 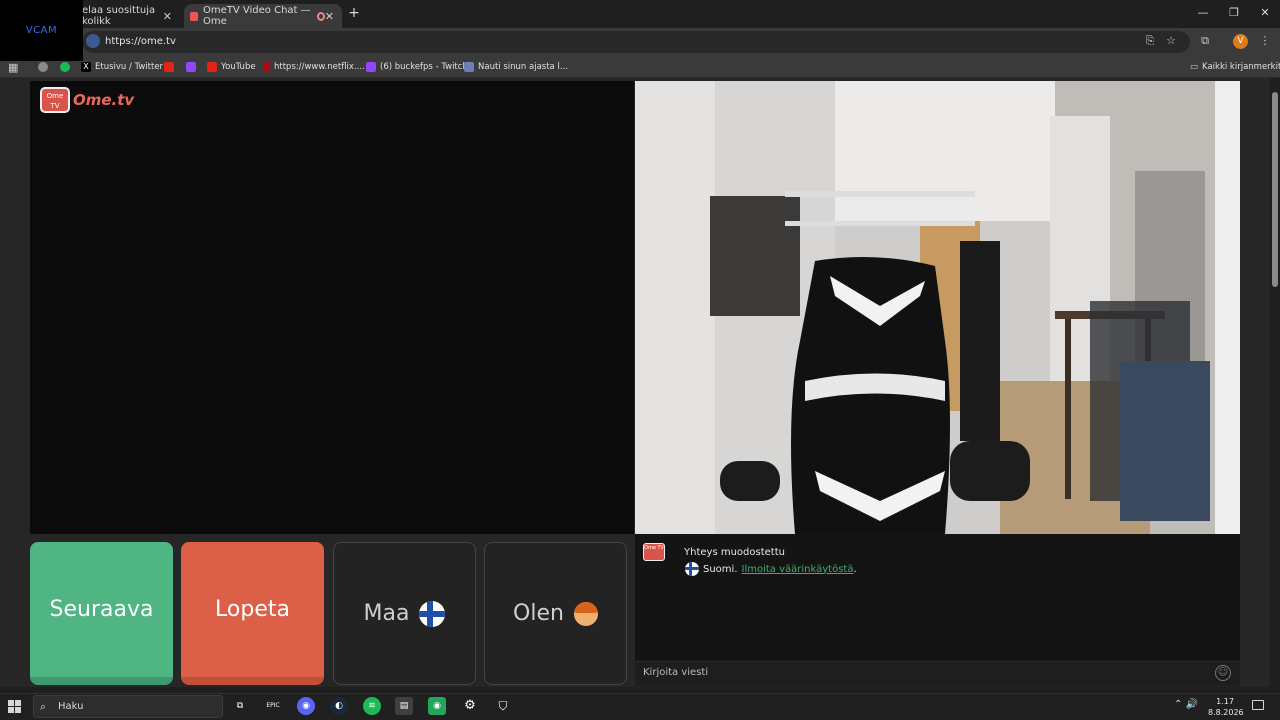 What do you see at coordinates (503, 706) in the screenshot?
I see `shield-icon: ⛉` at bounding box center [503, 706].